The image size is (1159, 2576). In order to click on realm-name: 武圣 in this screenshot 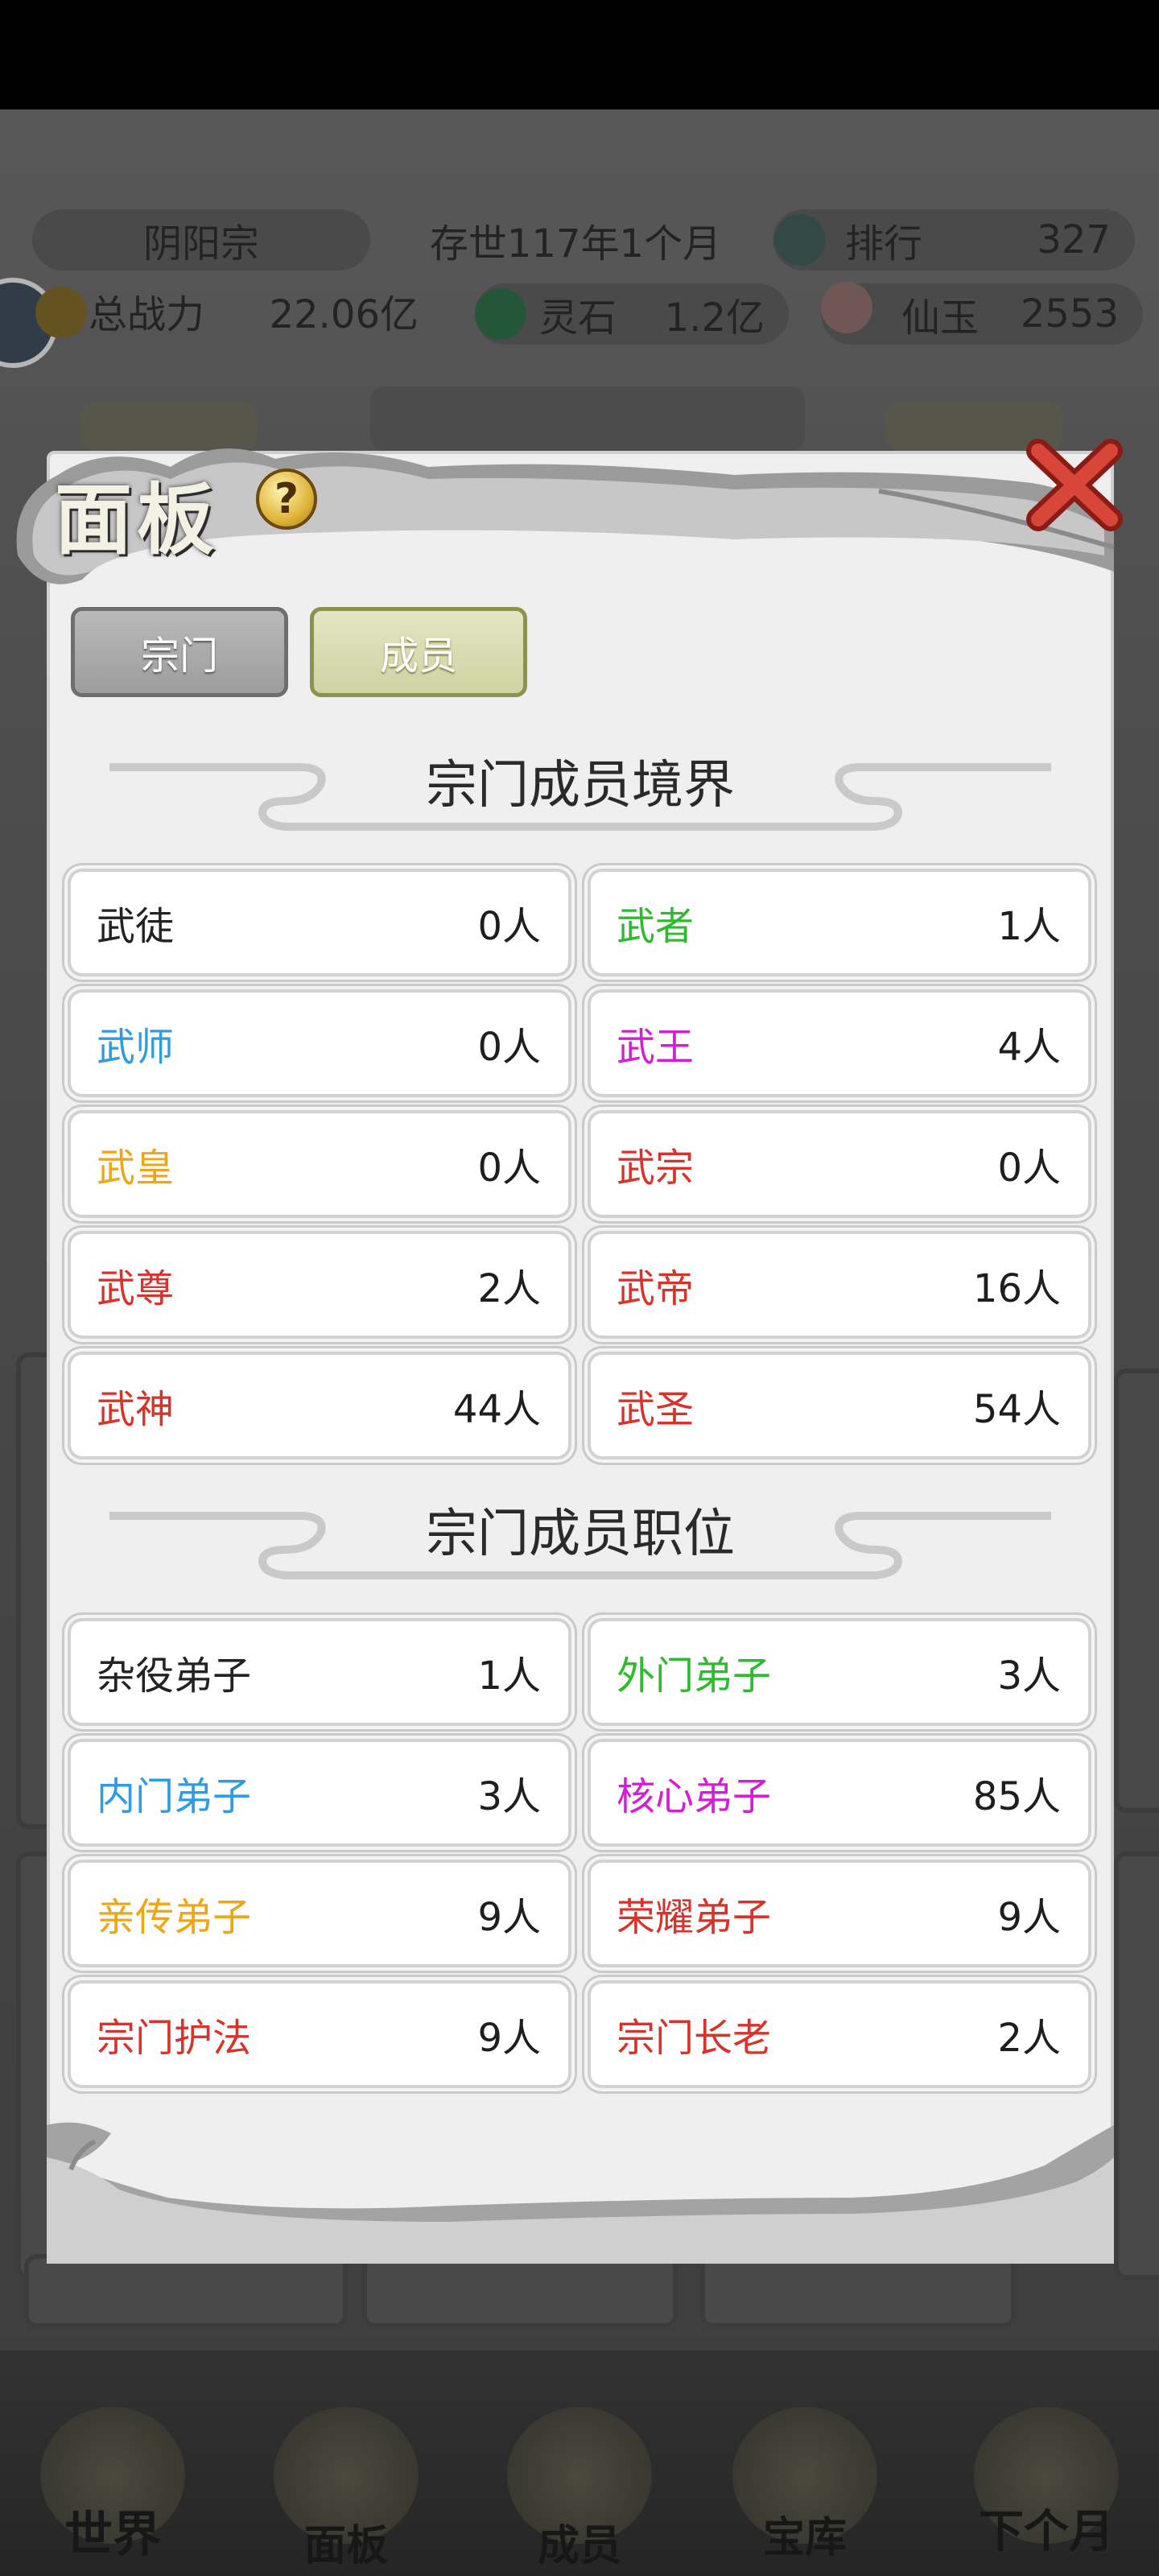, I will do `click(656, 1409)`.